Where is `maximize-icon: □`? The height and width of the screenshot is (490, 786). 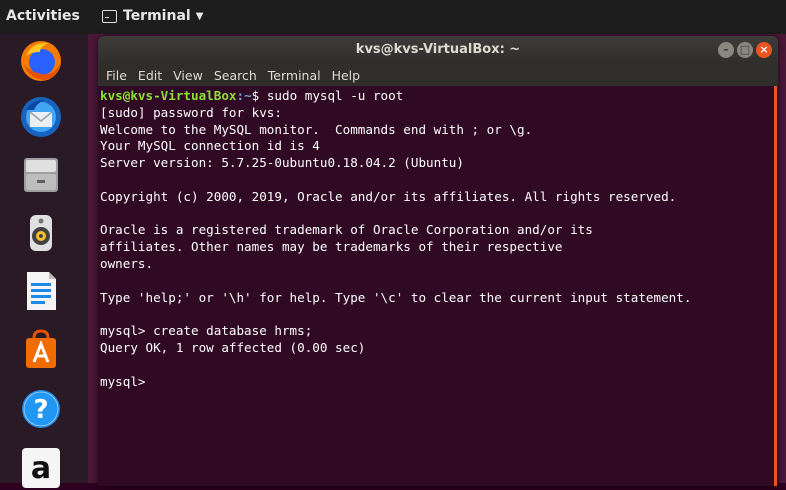 maximize-icon: □ is located at coordinates (745, 50).